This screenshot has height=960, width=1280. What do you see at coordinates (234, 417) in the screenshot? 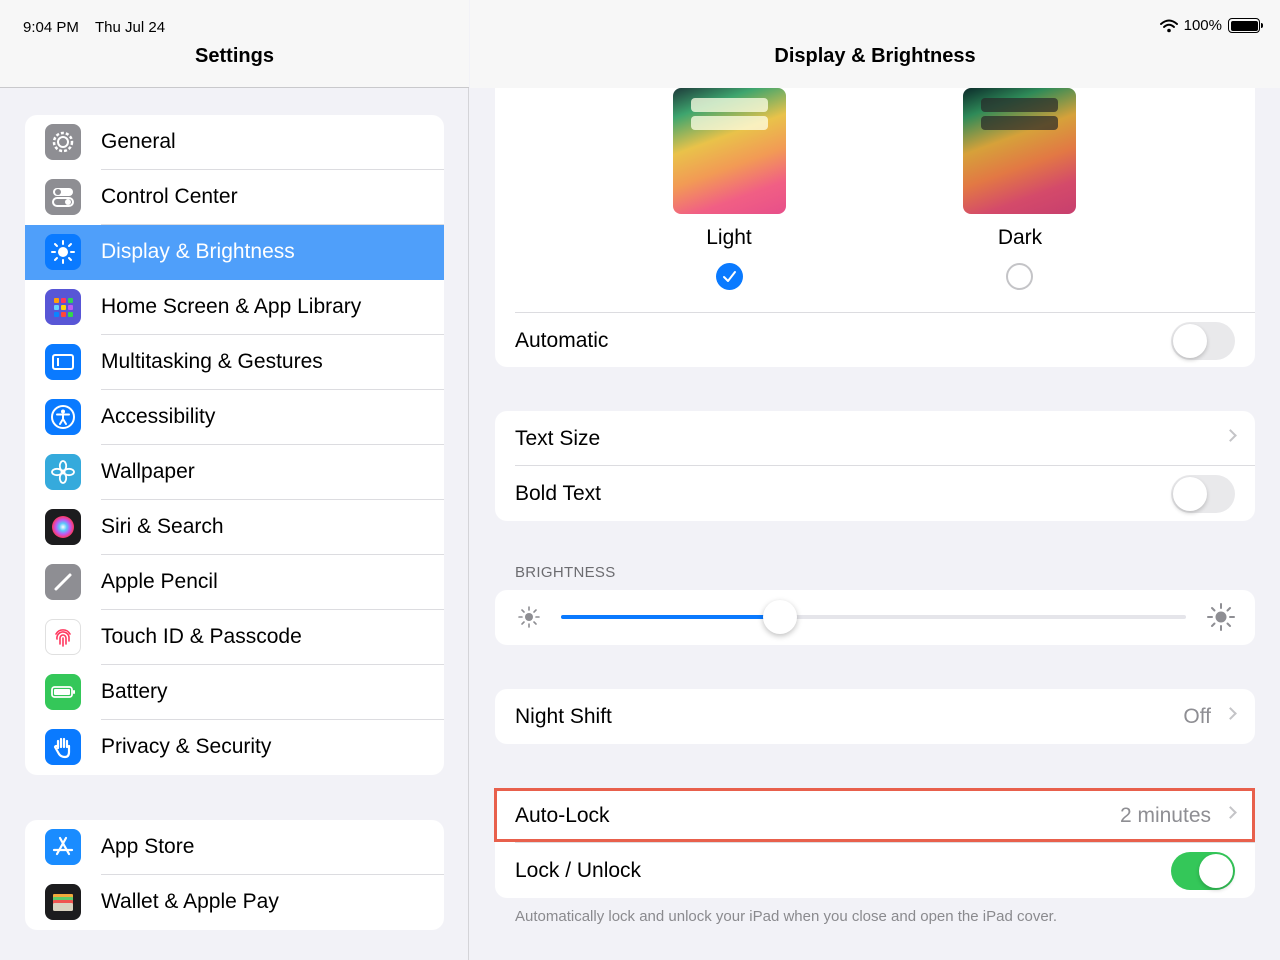
I see `sidebar-item-accessibility: Accessibility` at bounding box center [234, 417].